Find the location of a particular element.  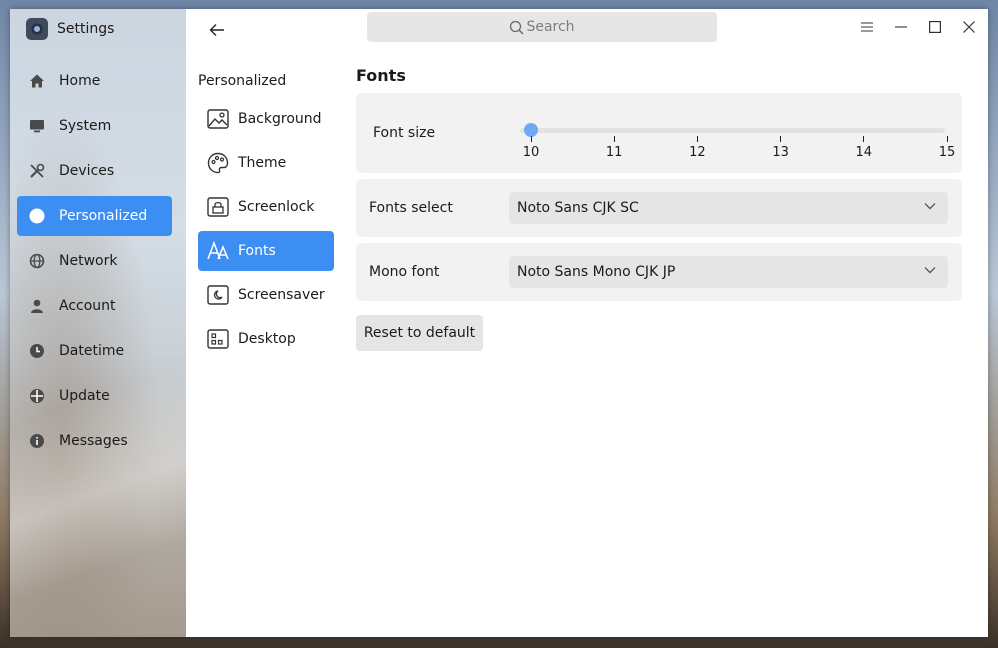

font-size-label: Font size is located at coordinates (404, 133).